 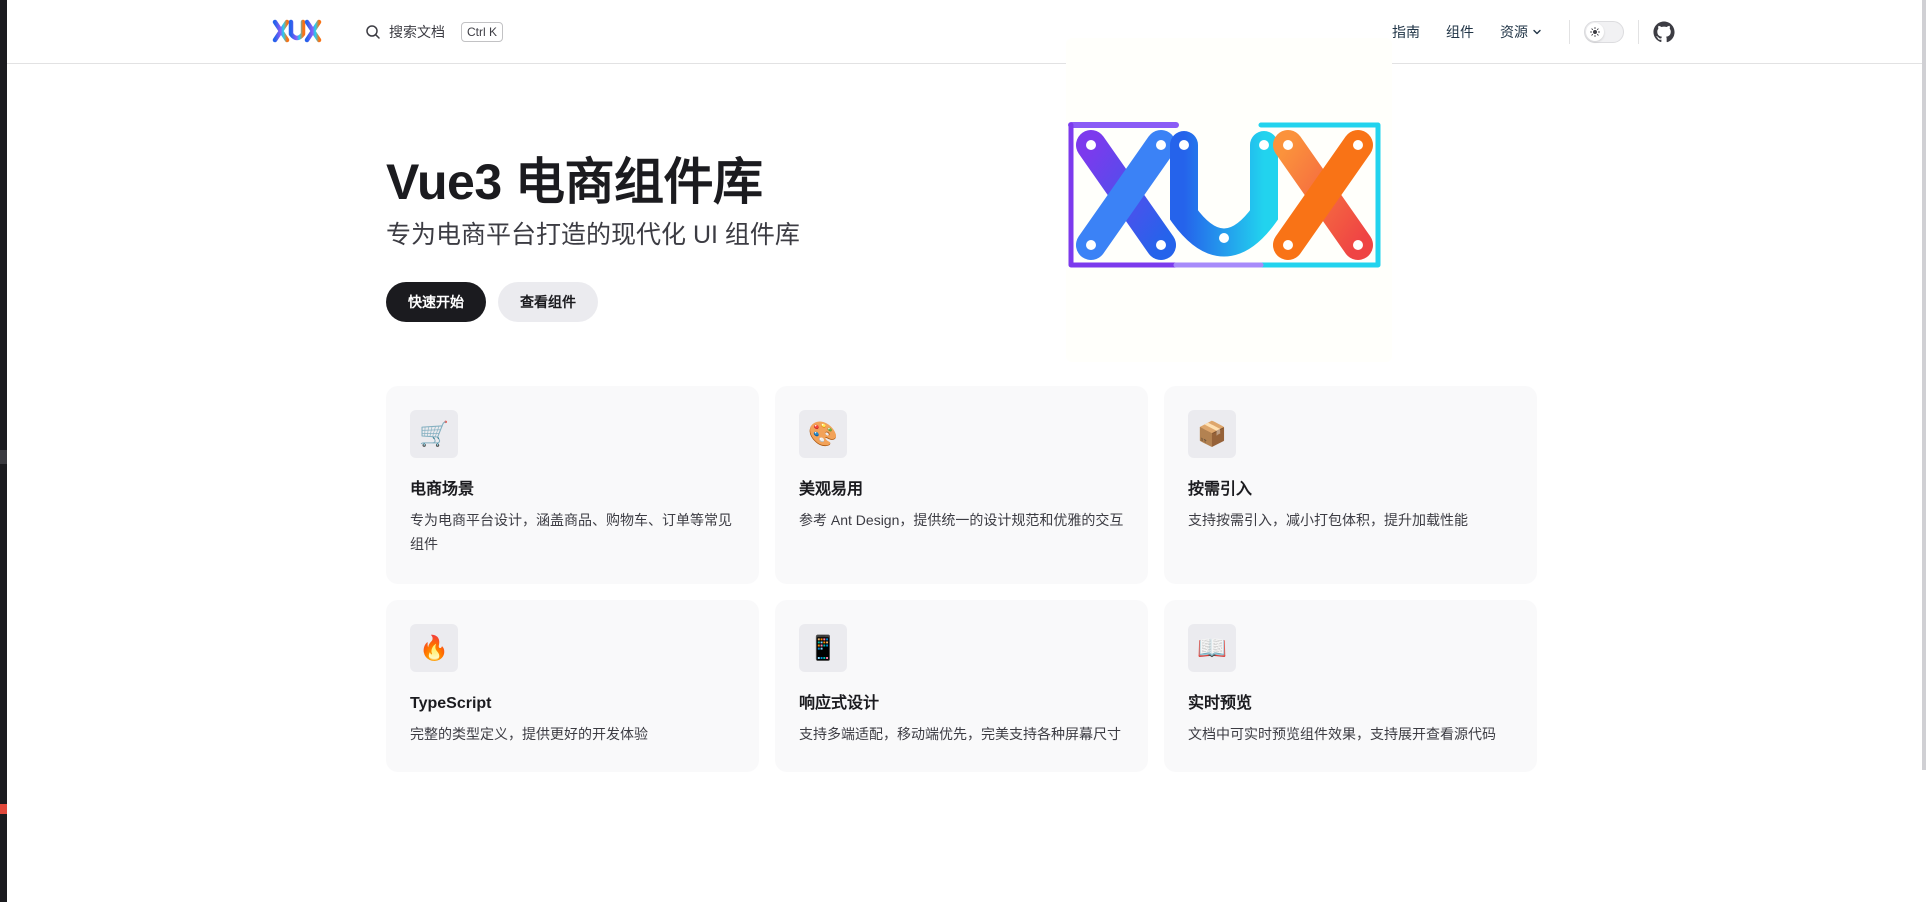 I want to click on scrollbar, so click(x=1924, y=385).